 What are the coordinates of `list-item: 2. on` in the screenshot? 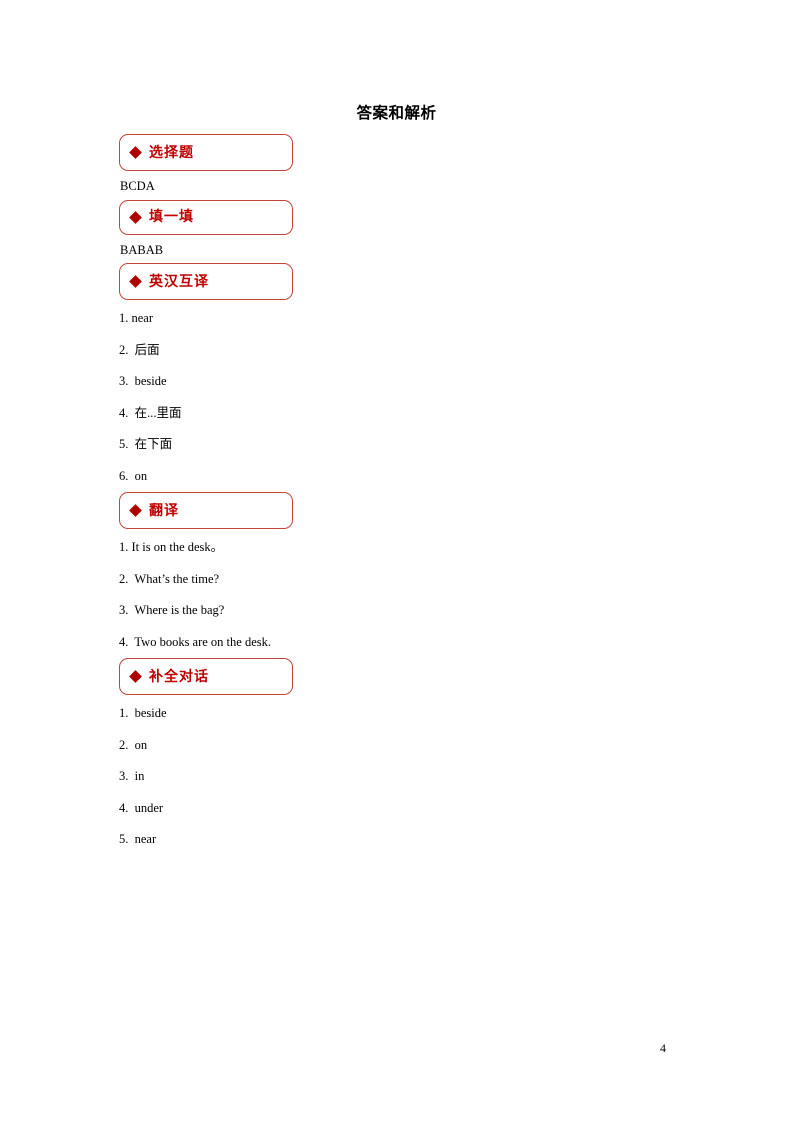 It's located at (133, 744).